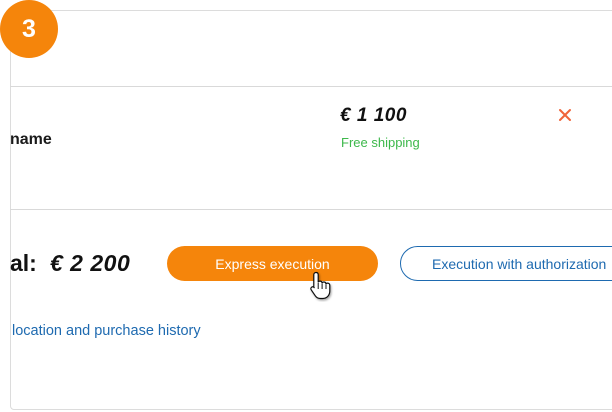 The height and width of the screenshot is (412, 612). Describe the element at coordinates (565, 115) in the screenshot. I see `close-icon` at that location.